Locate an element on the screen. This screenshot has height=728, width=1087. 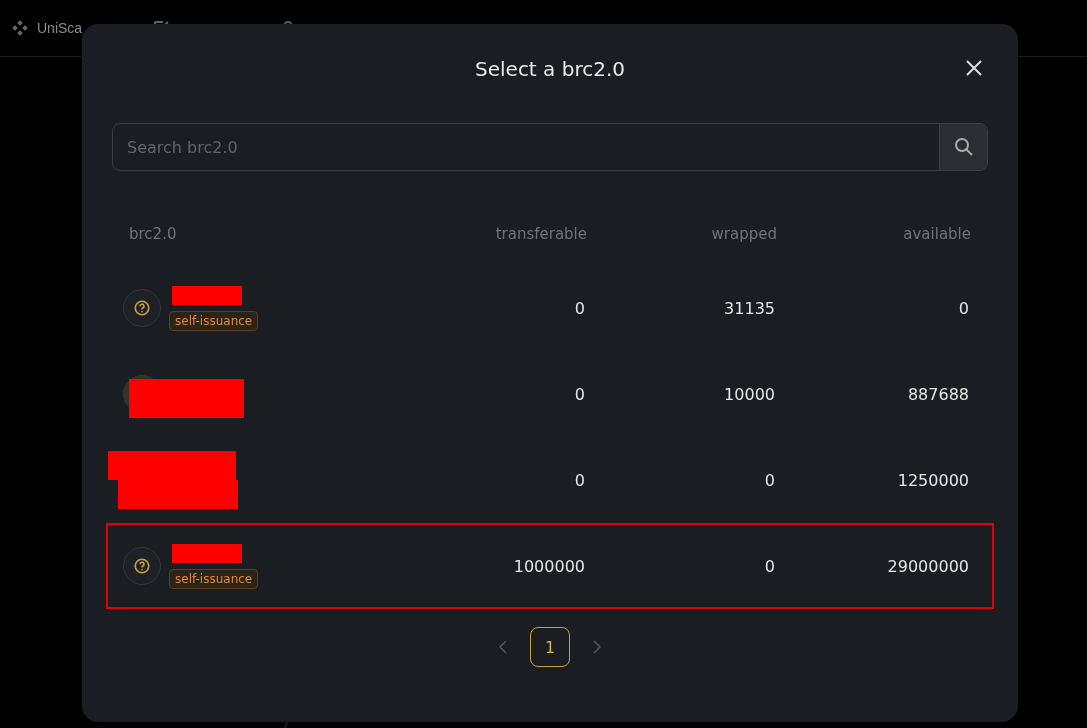
table-cell-text: 887688 is located at coordinates (937, 394).